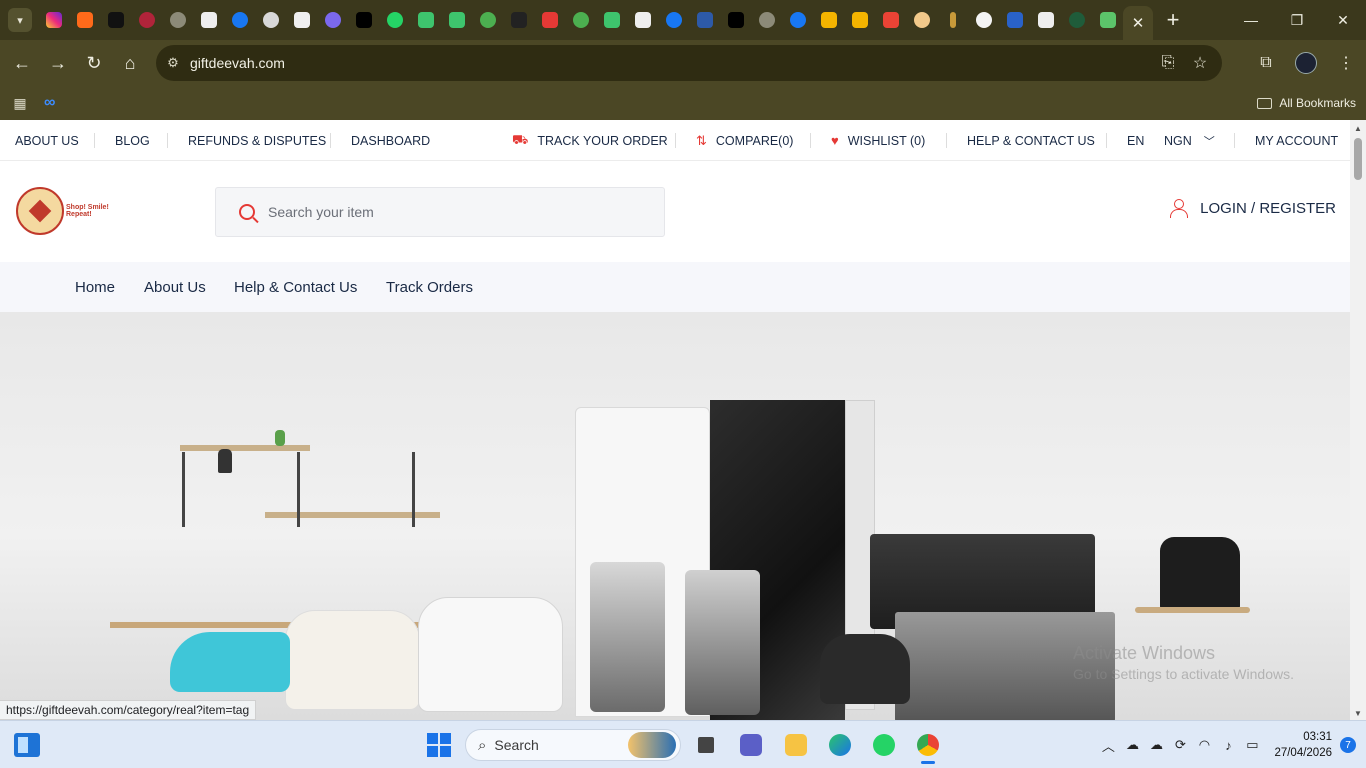  What do you see at coordinates (146, 20) in the screenshot?
I see `tab-red-icon` at bounding box center [146, 20].